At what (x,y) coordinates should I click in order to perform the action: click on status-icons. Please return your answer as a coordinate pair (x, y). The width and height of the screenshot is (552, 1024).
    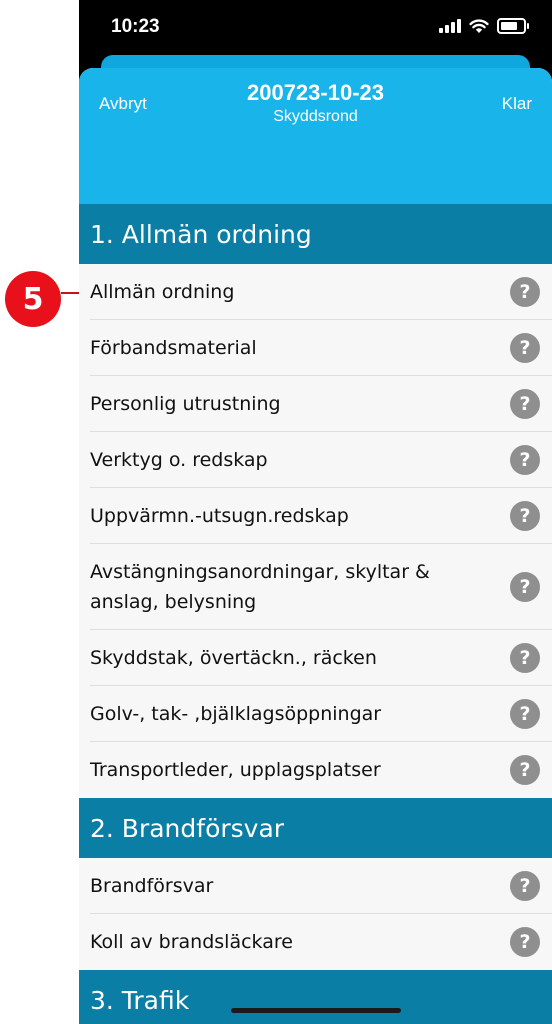
    Looking at the image, I should click on (484, 26).